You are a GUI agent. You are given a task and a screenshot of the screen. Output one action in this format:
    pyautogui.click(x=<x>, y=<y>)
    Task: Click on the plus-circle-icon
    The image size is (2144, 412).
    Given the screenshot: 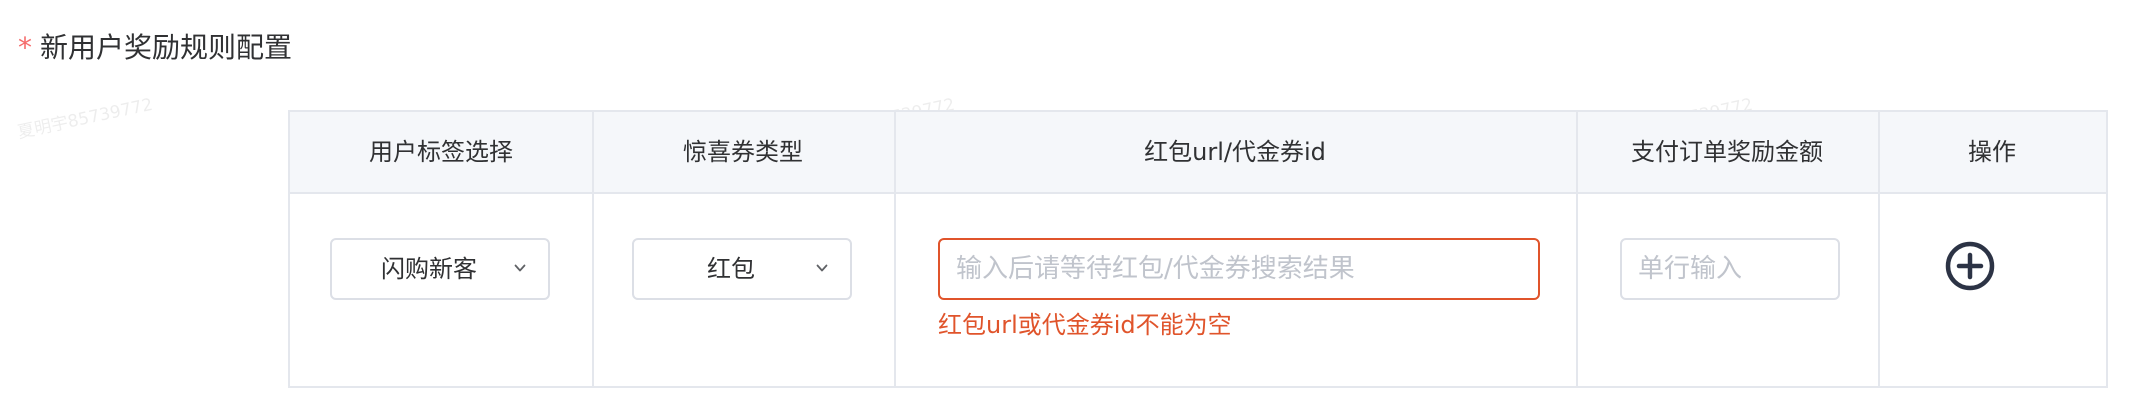 What is the action you would take?
    pyautogui.click(x=1970, y=266)
    